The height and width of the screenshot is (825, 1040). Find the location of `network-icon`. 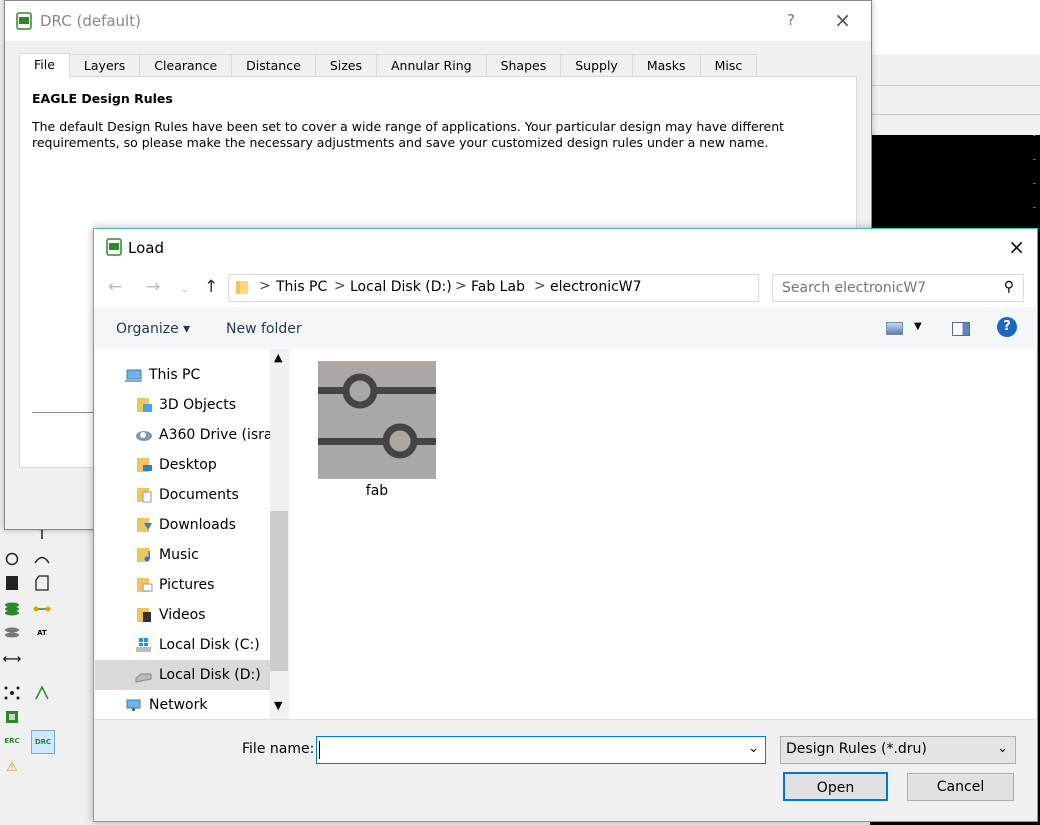

network-icon is located at coordinates (133, 705).